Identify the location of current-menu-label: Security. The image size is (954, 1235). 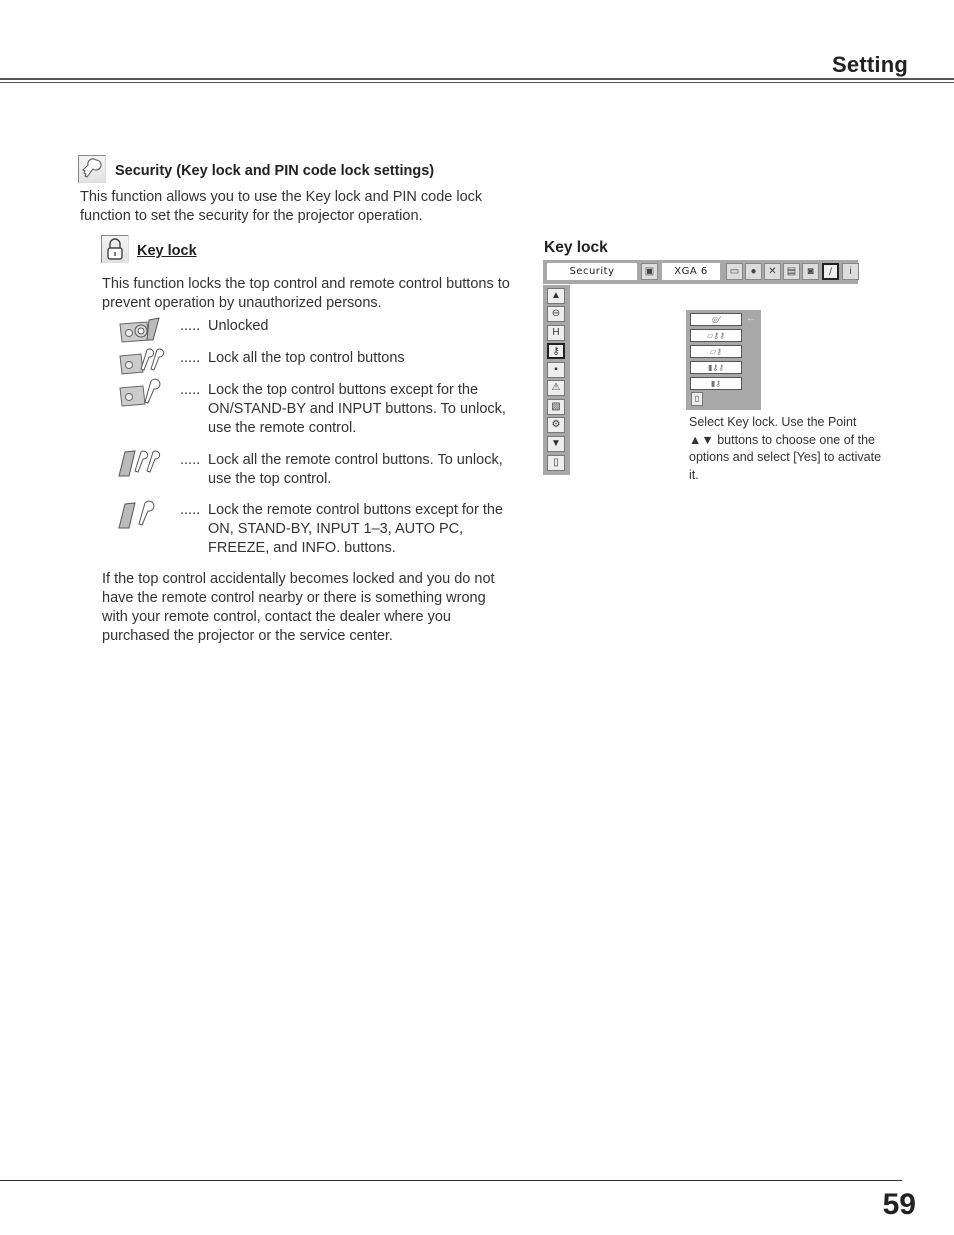
(592, 271).